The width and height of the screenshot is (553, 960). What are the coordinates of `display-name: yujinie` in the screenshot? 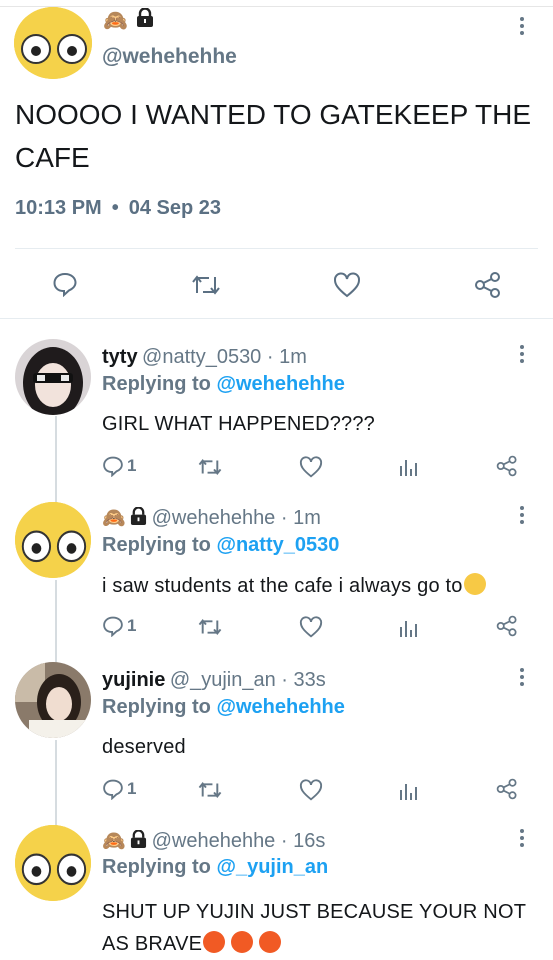 It's located at (133, 680).